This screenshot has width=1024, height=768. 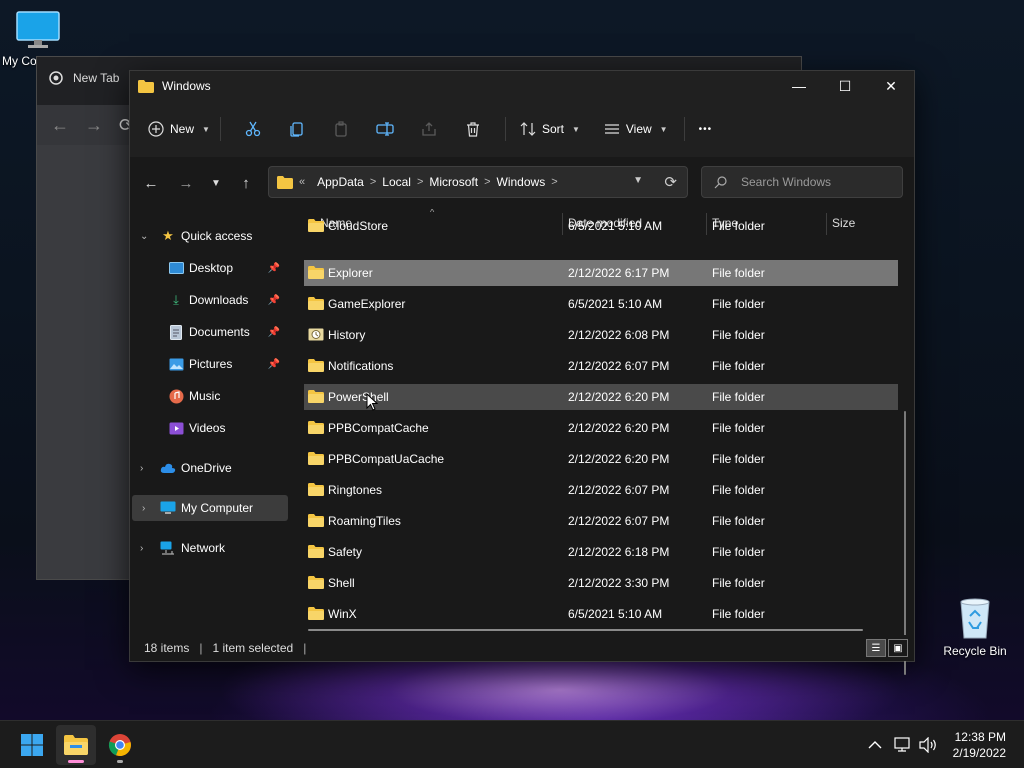 I want to click on rename-button, so click(x=385, y=129).